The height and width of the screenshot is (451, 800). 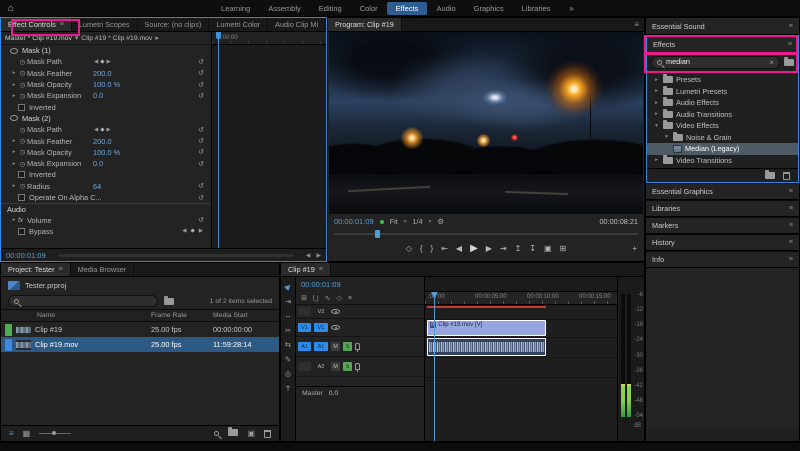 I want to click on tab-lumetri-scopes: Lumetri Scopes, so click(x=105, y=24).